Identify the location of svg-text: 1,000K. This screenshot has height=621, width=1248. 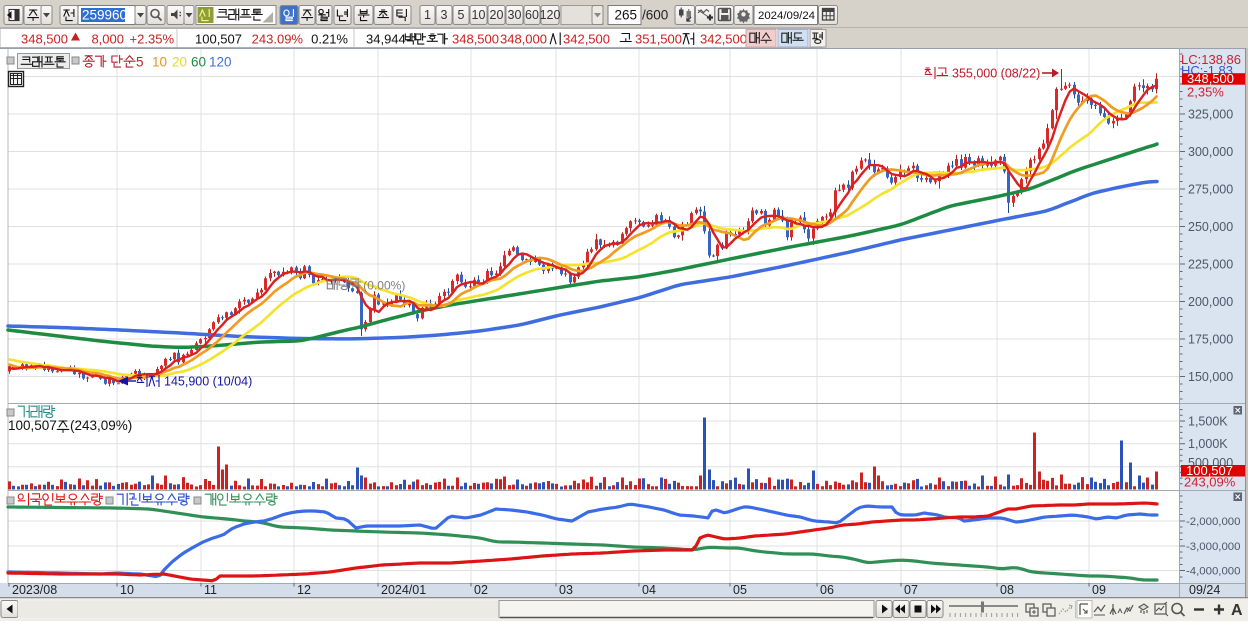
(1208, 444).